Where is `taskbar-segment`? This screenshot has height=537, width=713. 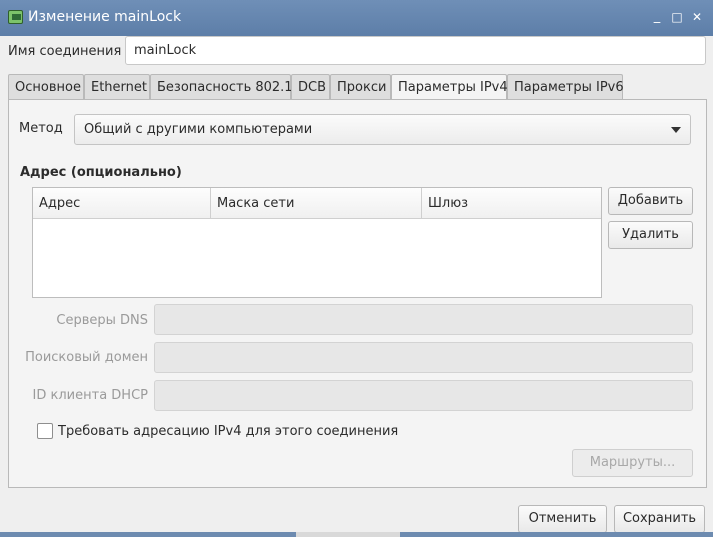 taskbar-segment is located at coordinates (348, 534).